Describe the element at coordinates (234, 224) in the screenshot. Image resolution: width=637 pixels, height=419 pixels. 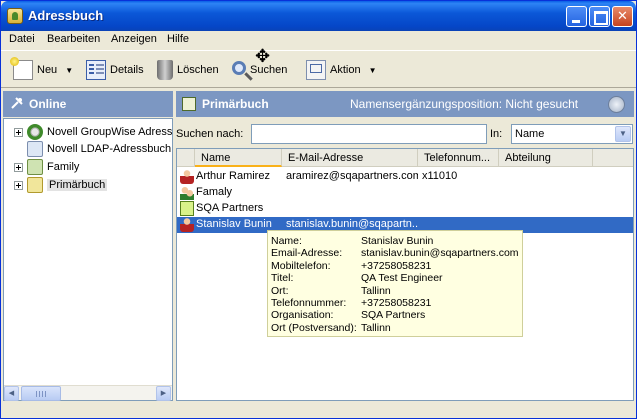
I see `contact-name: Stanislav Bunin` at that location.